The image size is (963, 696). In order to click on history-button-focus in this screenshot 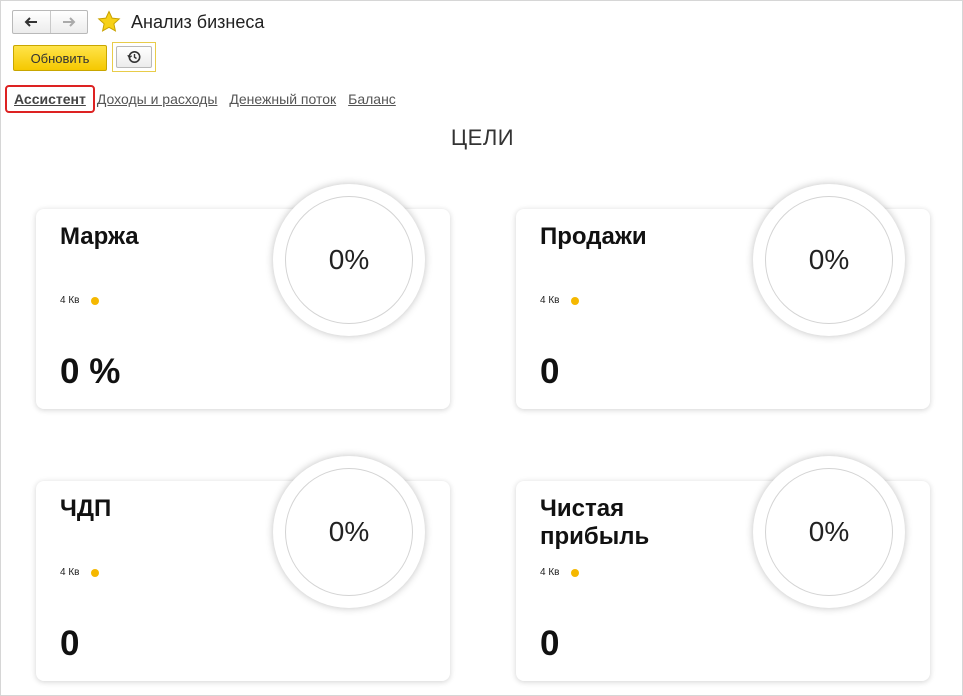, I will do `click(134, 57)`.